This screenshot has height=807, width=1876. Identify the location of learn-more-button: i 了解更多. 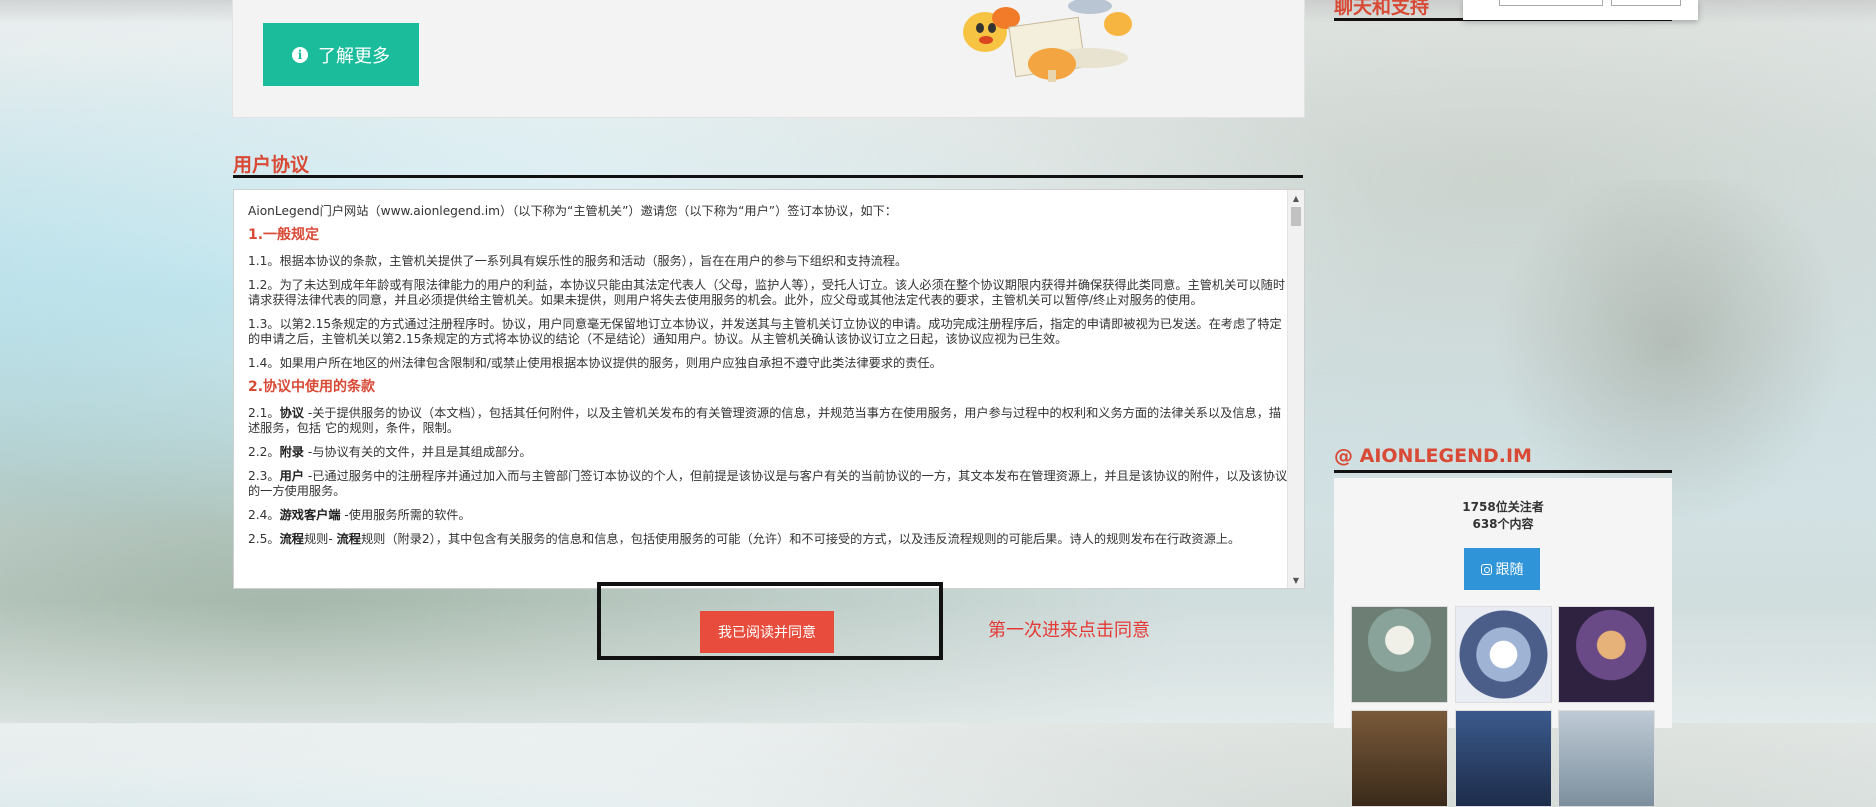
(341, 54).